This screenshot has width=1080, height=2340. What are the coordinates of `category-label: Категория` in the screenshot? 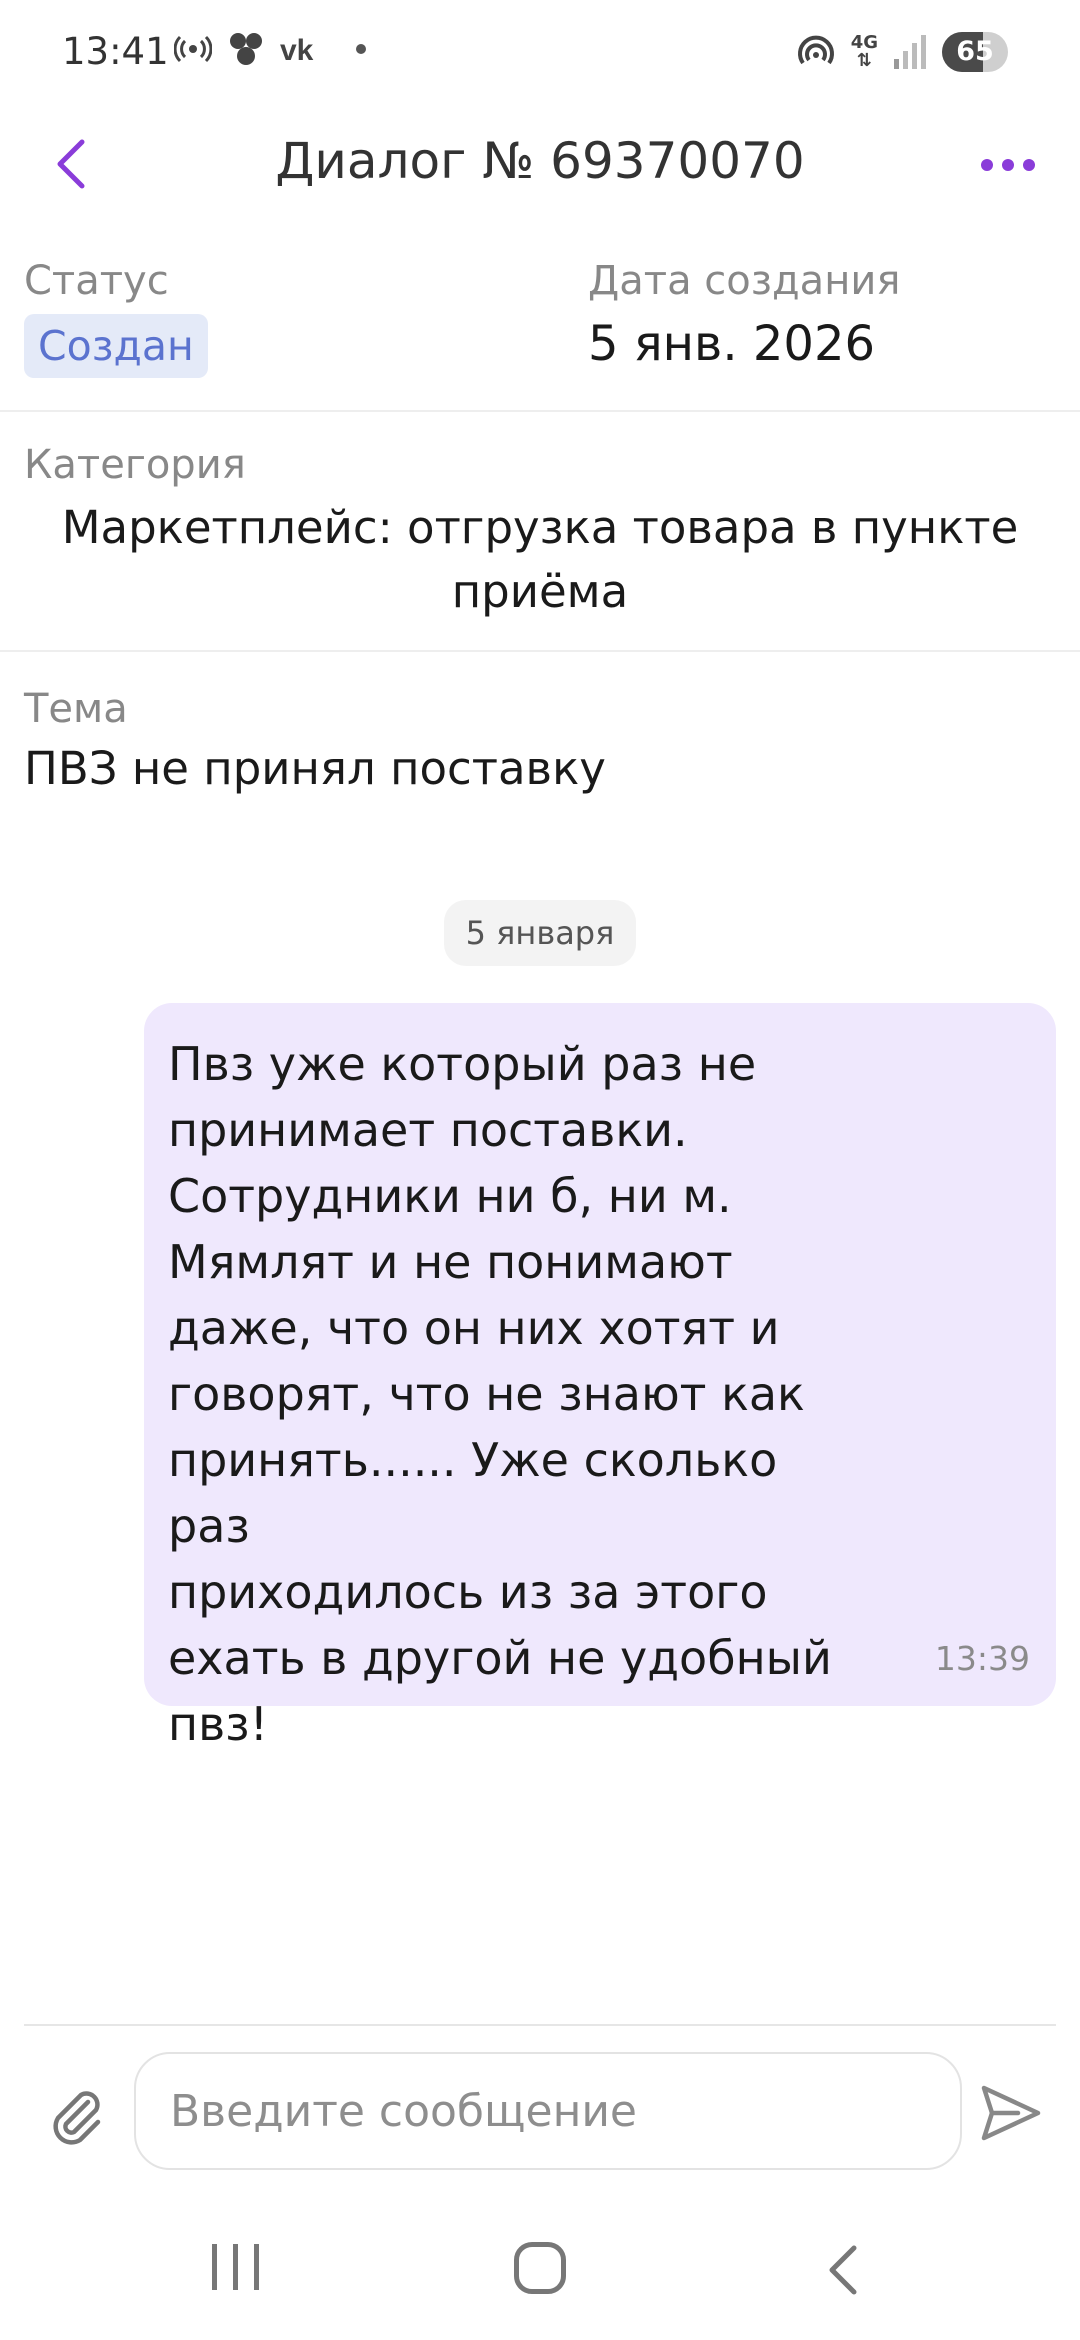 It's located at (135, 465).